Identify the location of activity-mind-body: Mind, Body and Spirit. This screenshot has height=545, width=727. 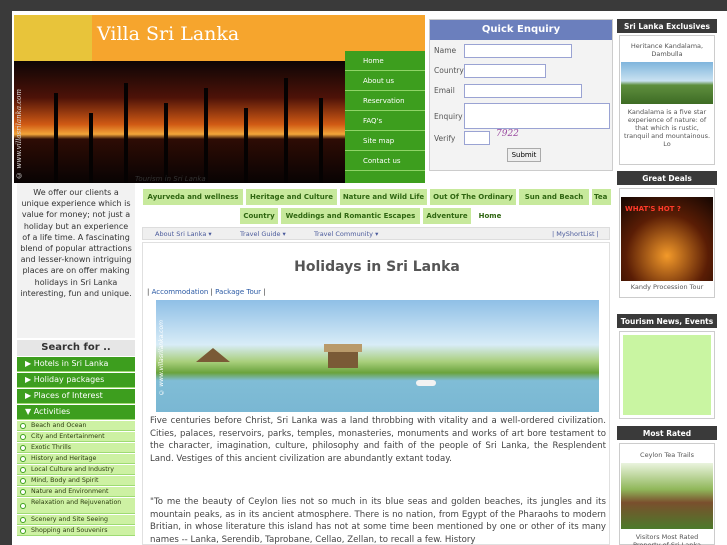
(76, 481).